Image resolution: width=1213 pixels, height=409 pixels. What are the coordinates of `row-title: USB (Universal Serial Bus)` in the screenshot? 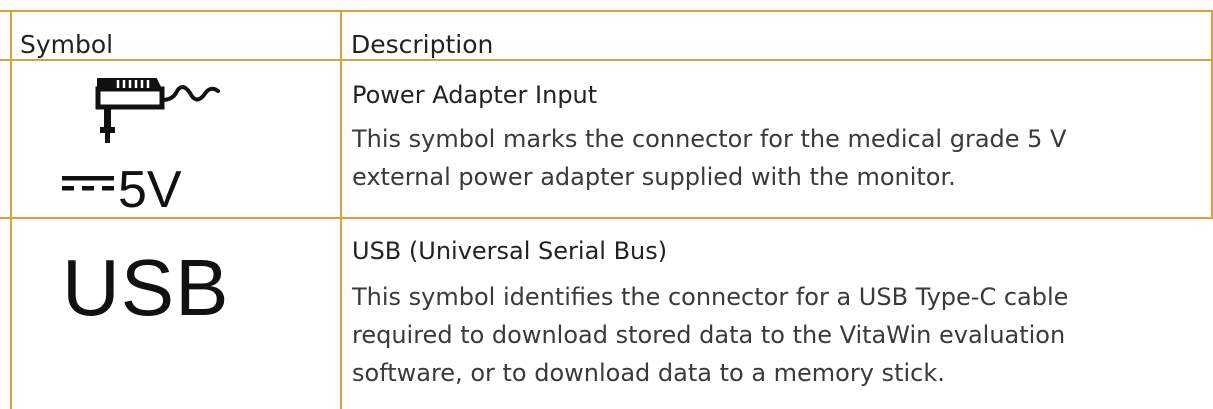 It's located at (510, 251).